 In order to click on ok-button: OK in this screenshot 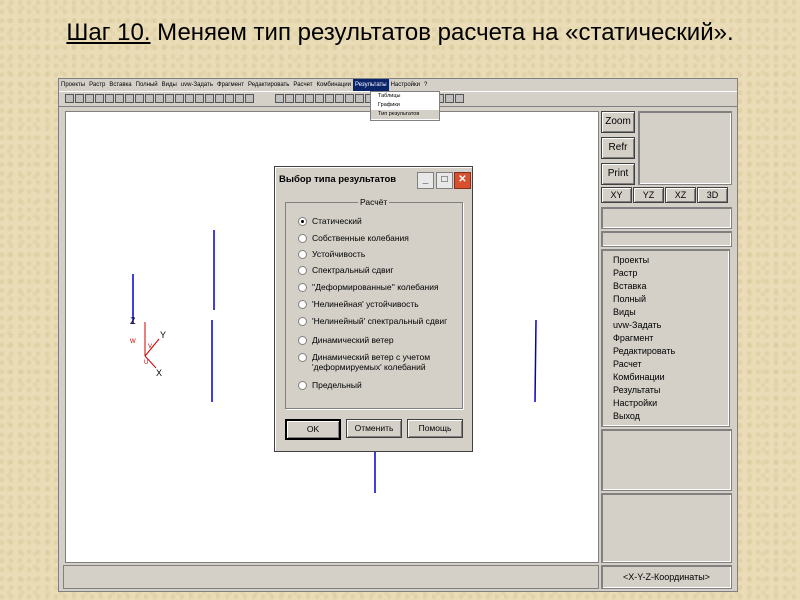, I will do `click(313, 429)`.